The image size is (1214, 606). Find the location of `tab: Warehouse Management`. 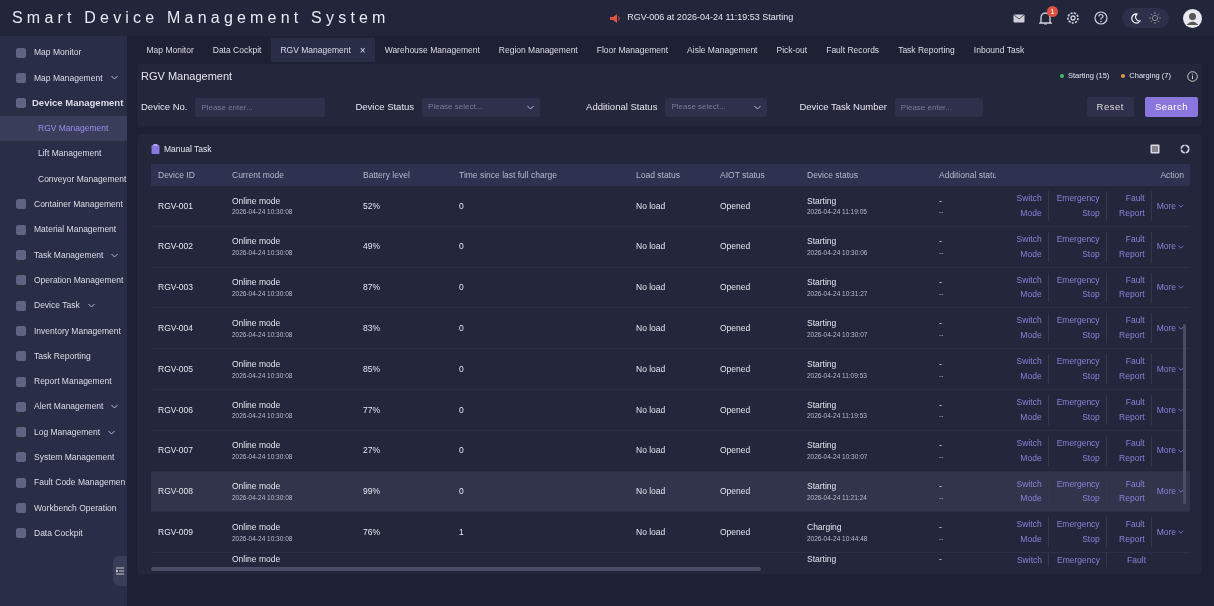

tab: Warehouse Management is located at coordinates (432, 50).